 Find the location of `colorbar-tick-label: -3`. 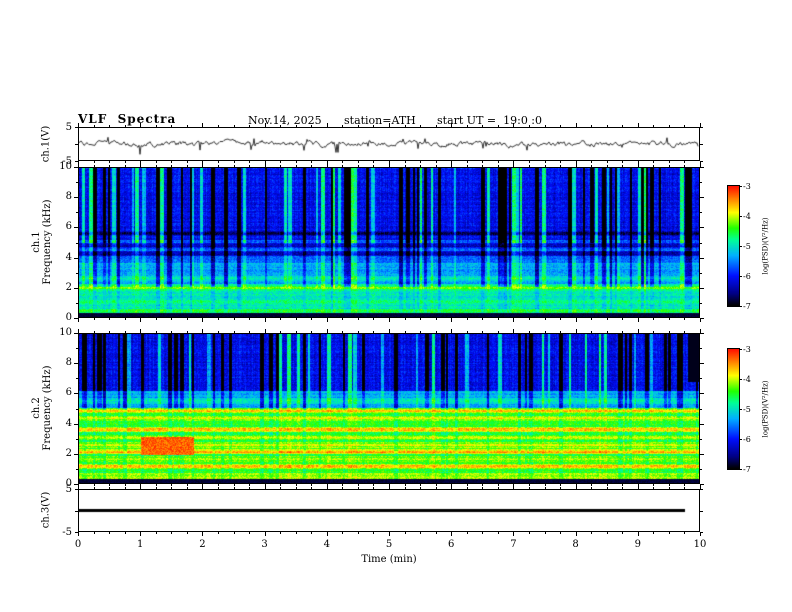

colorbar-tick-label: -3 is located at coordinates (747, 186).